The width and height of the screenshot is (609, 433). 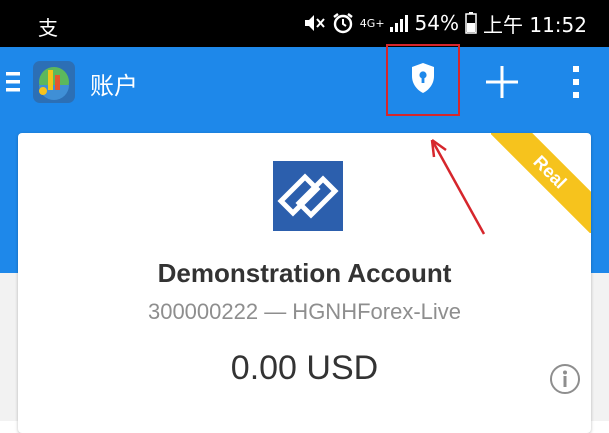 What do you see at coordinates (471, 23) in the screenshot?
I see `battery-icon` at bounding box center [471, 23].